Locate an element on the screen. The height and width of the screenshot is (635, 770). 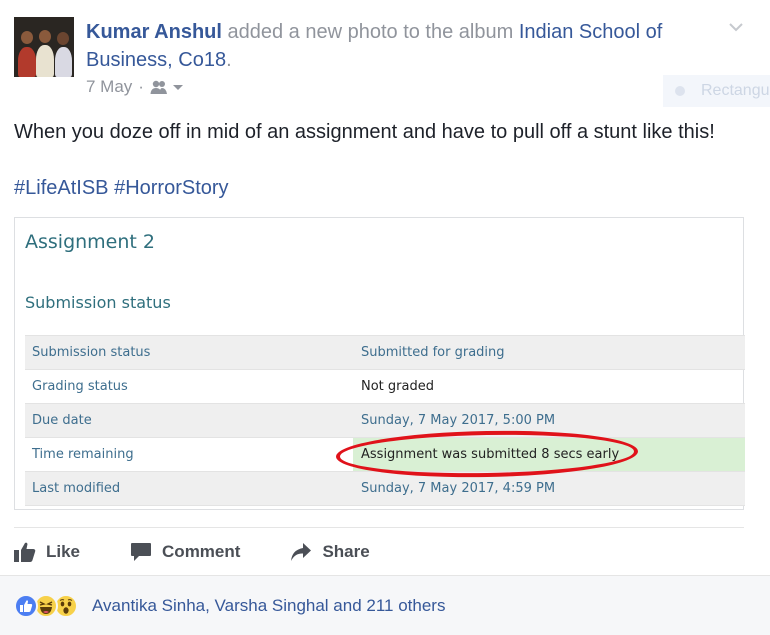
post-date-link: 7 May is located at coordinates (109, 87).